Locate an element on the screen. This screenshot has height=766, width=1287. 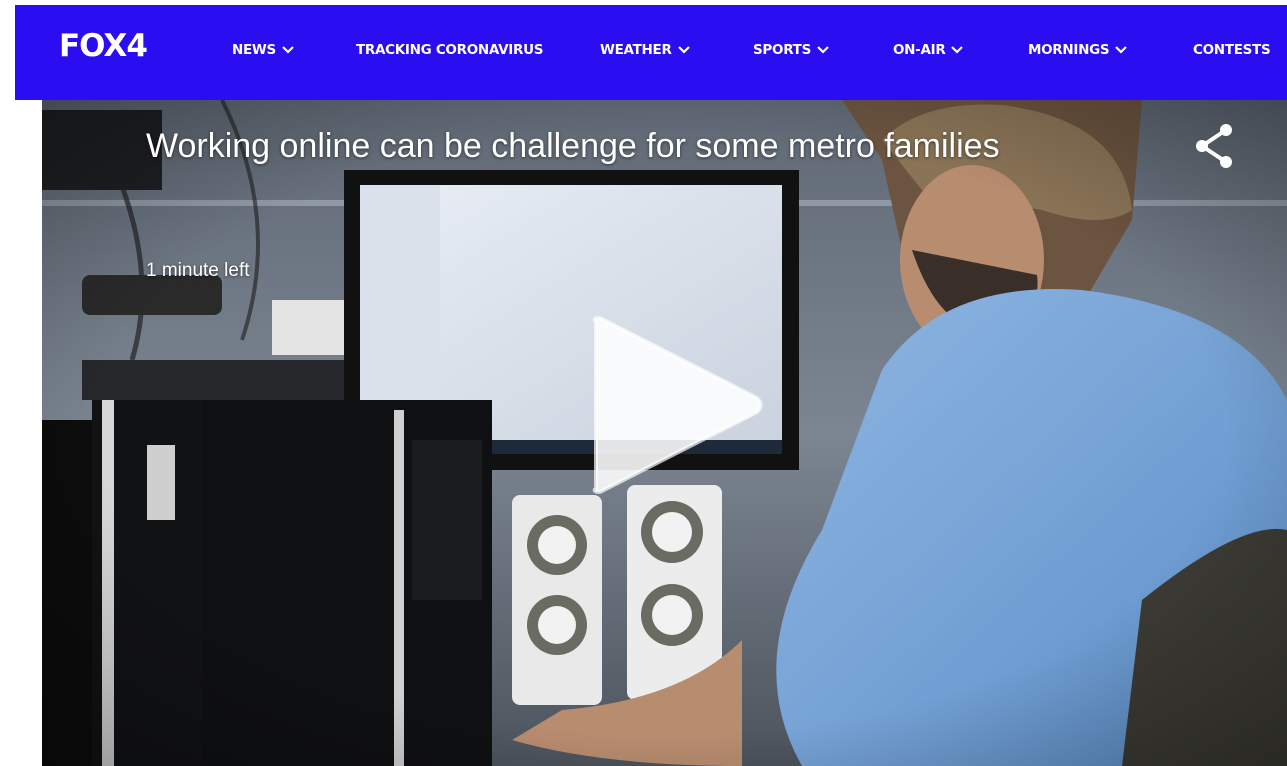
play-icon is located at coordinates (677, 405).